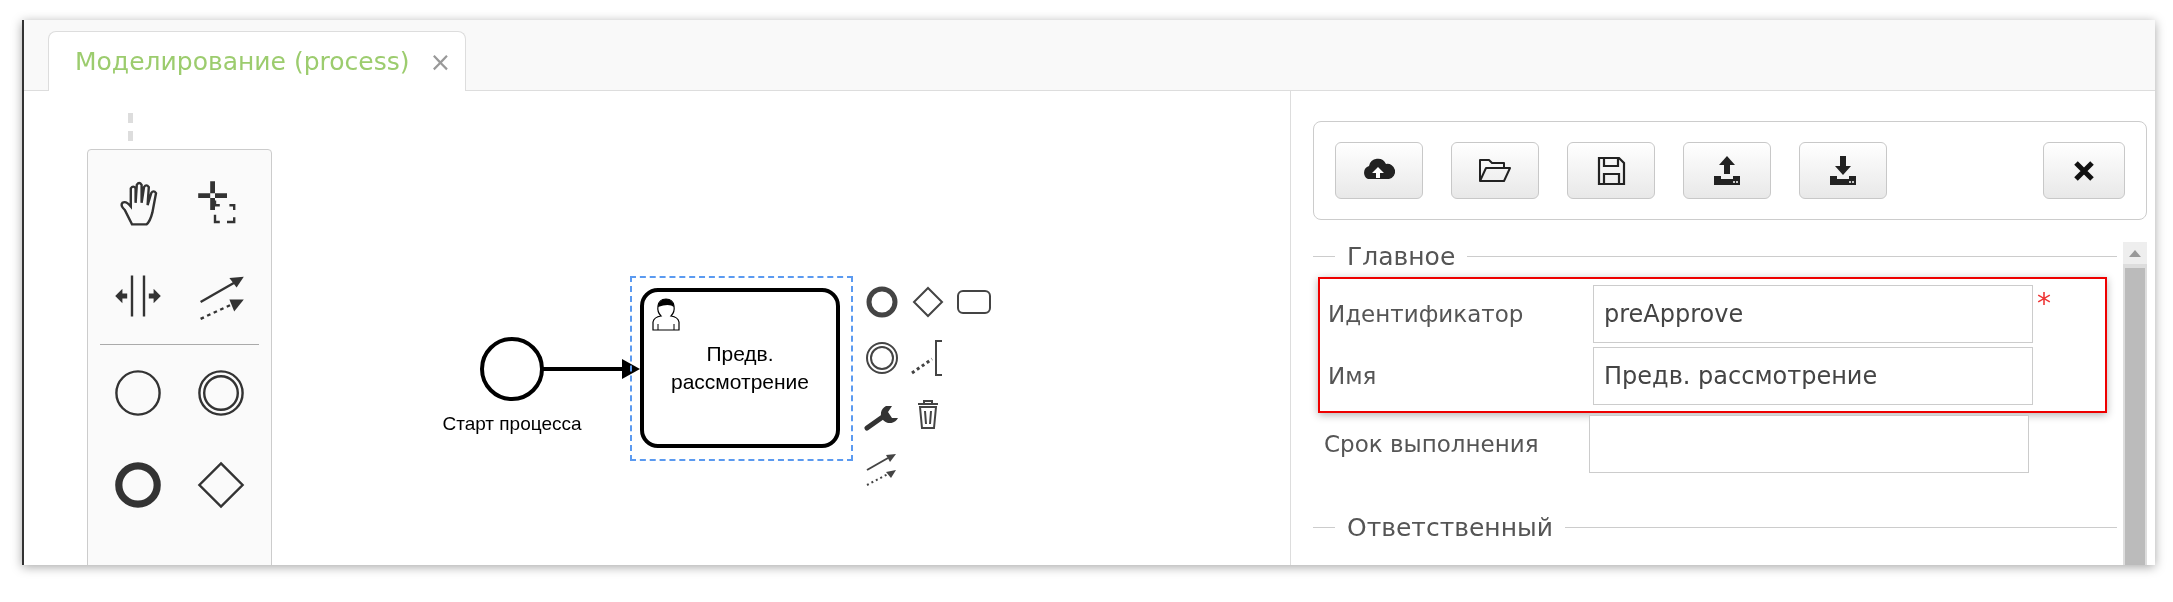  I want to click on text-field: Предв. рассмотрение, so click(1813, 376).